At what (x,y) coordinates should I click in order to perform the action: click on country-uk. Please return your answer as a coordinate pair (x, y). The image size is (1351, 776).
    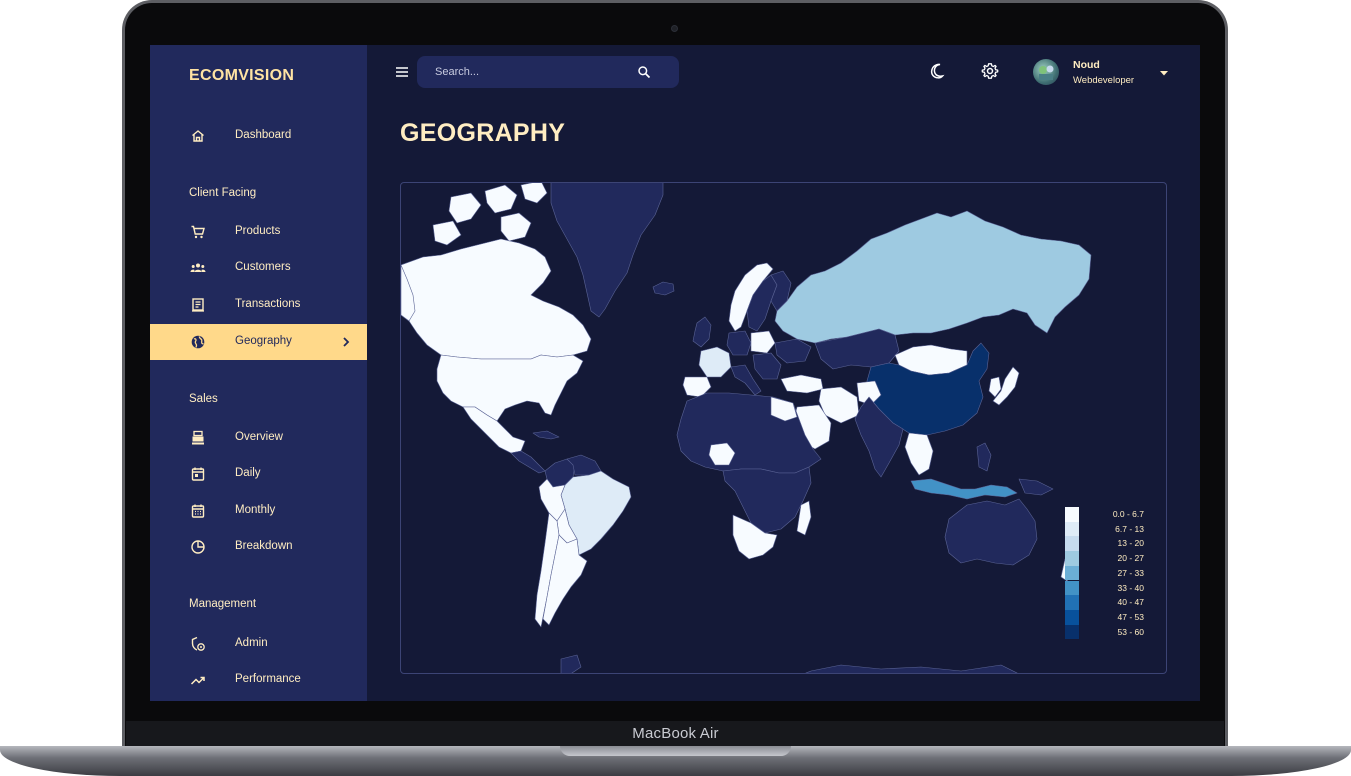
    Looking at the image, I should click on (702, 332).